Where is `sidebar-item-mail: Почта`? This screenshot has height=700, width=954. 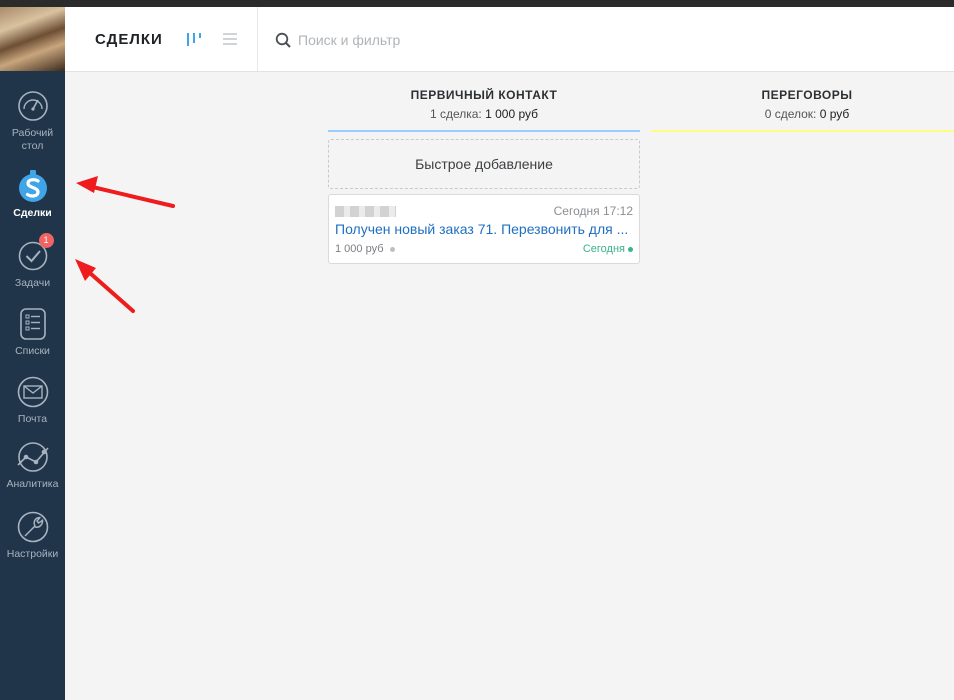
sidebar-item-mail: Почта is located at coordinates (32, 400).